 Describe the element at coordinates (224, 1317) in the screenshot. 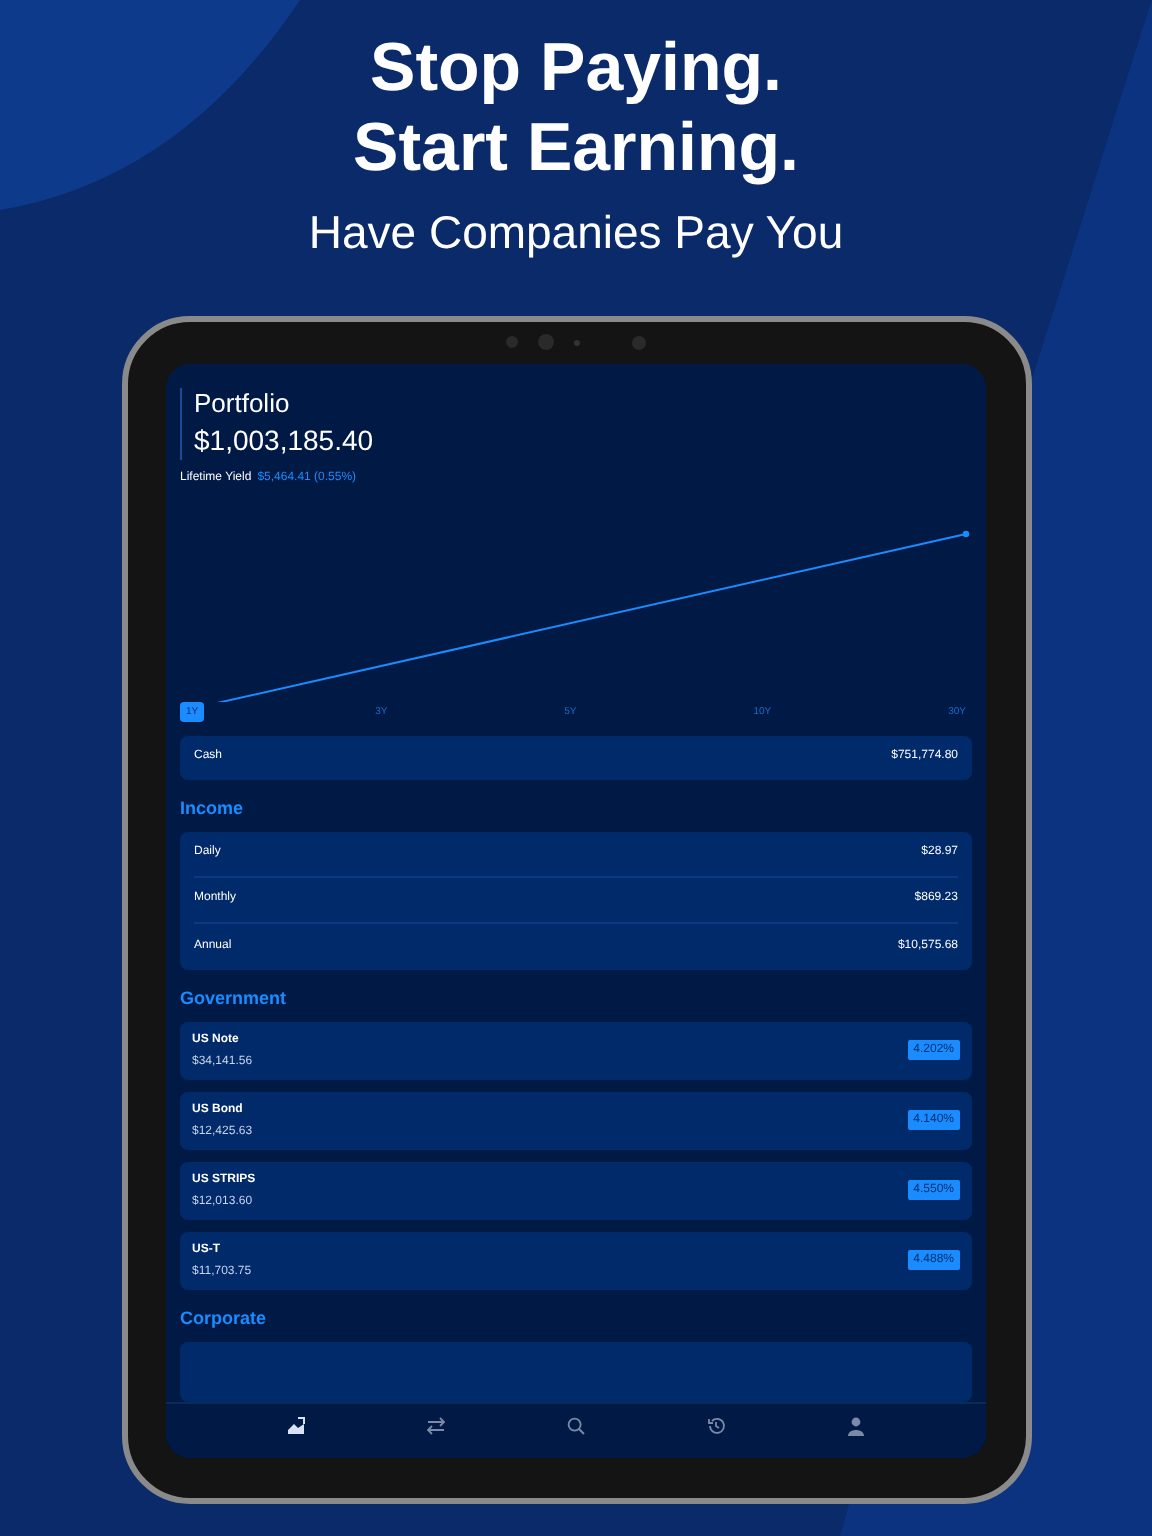

I see `section-heading: Corporate` at that location.